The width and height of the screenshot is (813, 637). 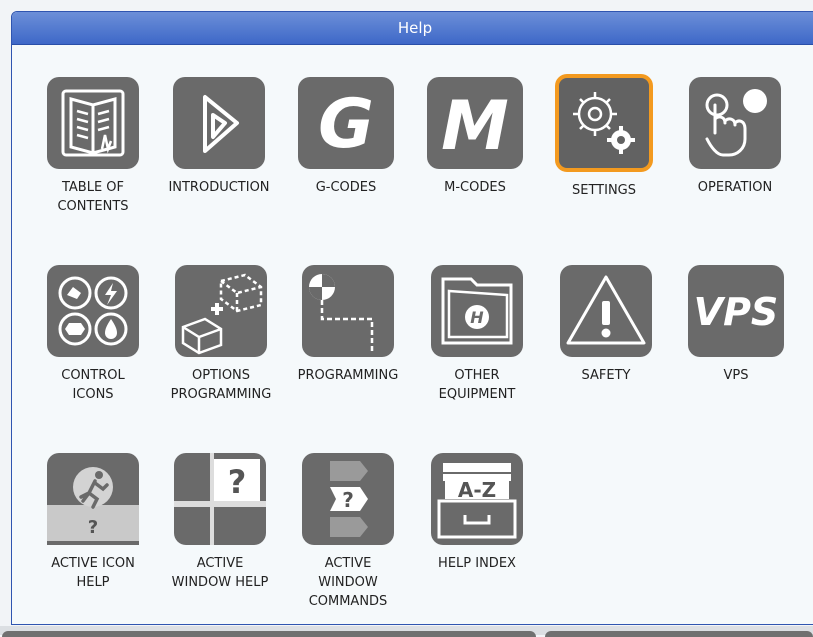 What do you see at coordinates (604, 123) in the screenshot?
I see `gears-icon` at bounding box center [604, 123].